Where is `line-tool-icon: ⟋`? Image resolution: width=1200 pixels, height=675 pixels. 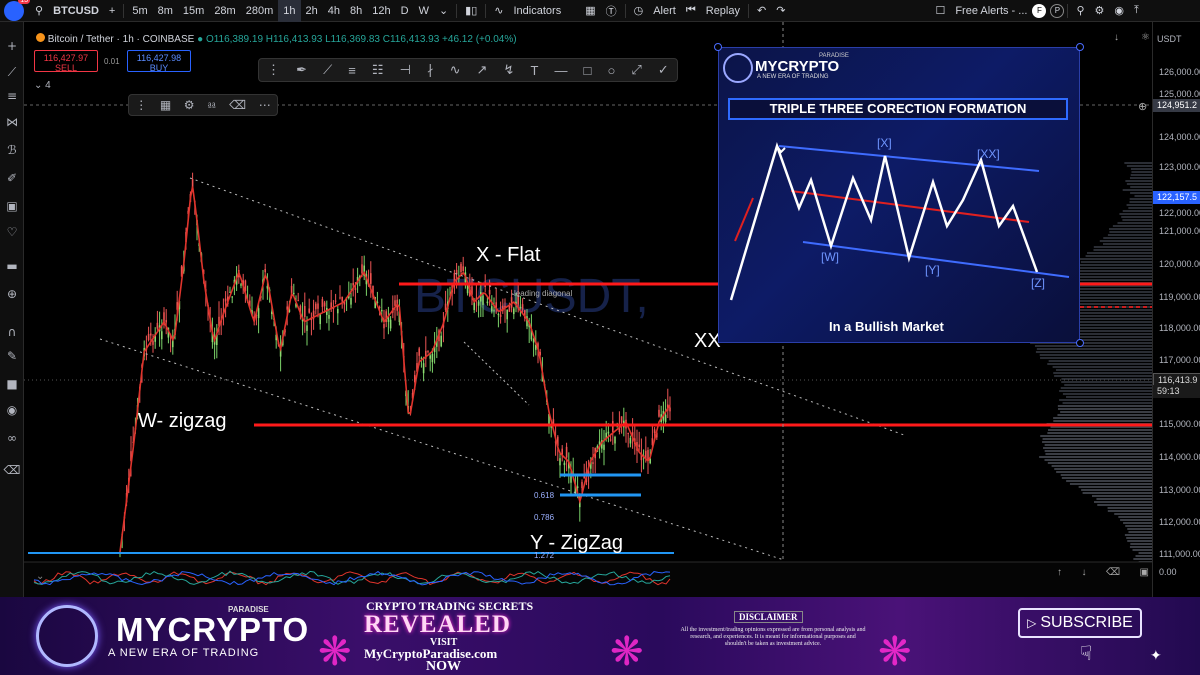
line-tool-icon: ⟋ is located at coordinates (327, 70).